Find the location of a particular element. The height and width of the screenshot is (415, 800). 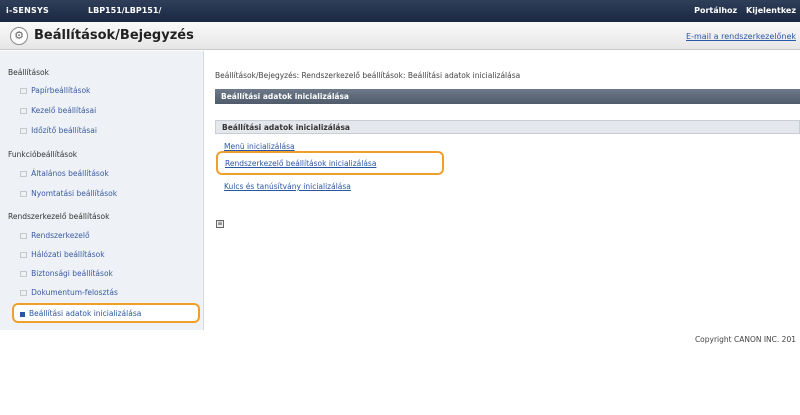

sidebar-heading-settings: Beállítások is located at coordinates (28, 72).